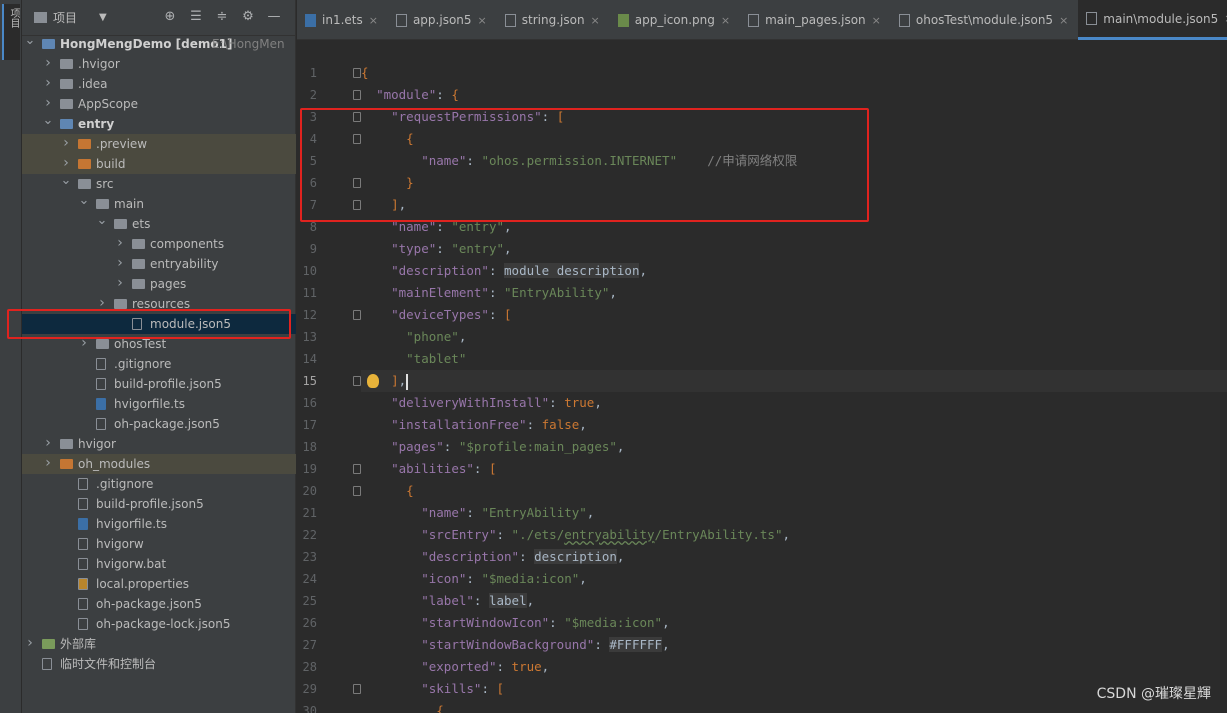 This screenshot has height=713, width=1227. I want to click on tree-item: › components, so click(159, 244).